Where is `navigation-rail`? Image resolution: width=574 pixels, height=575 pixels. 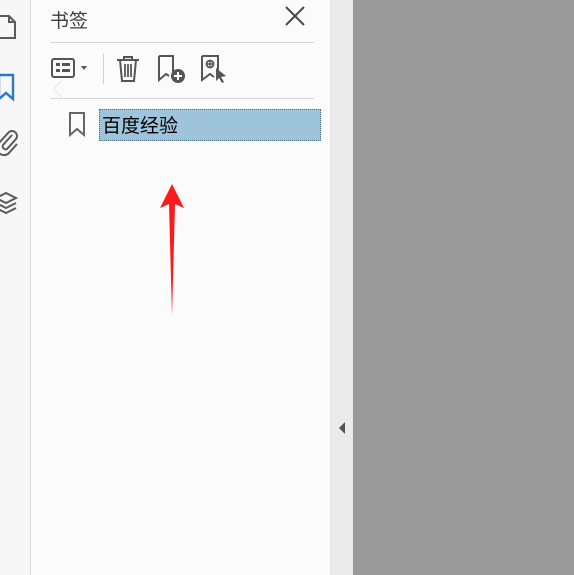 navigation-rail is located at coordinates (15, 287).